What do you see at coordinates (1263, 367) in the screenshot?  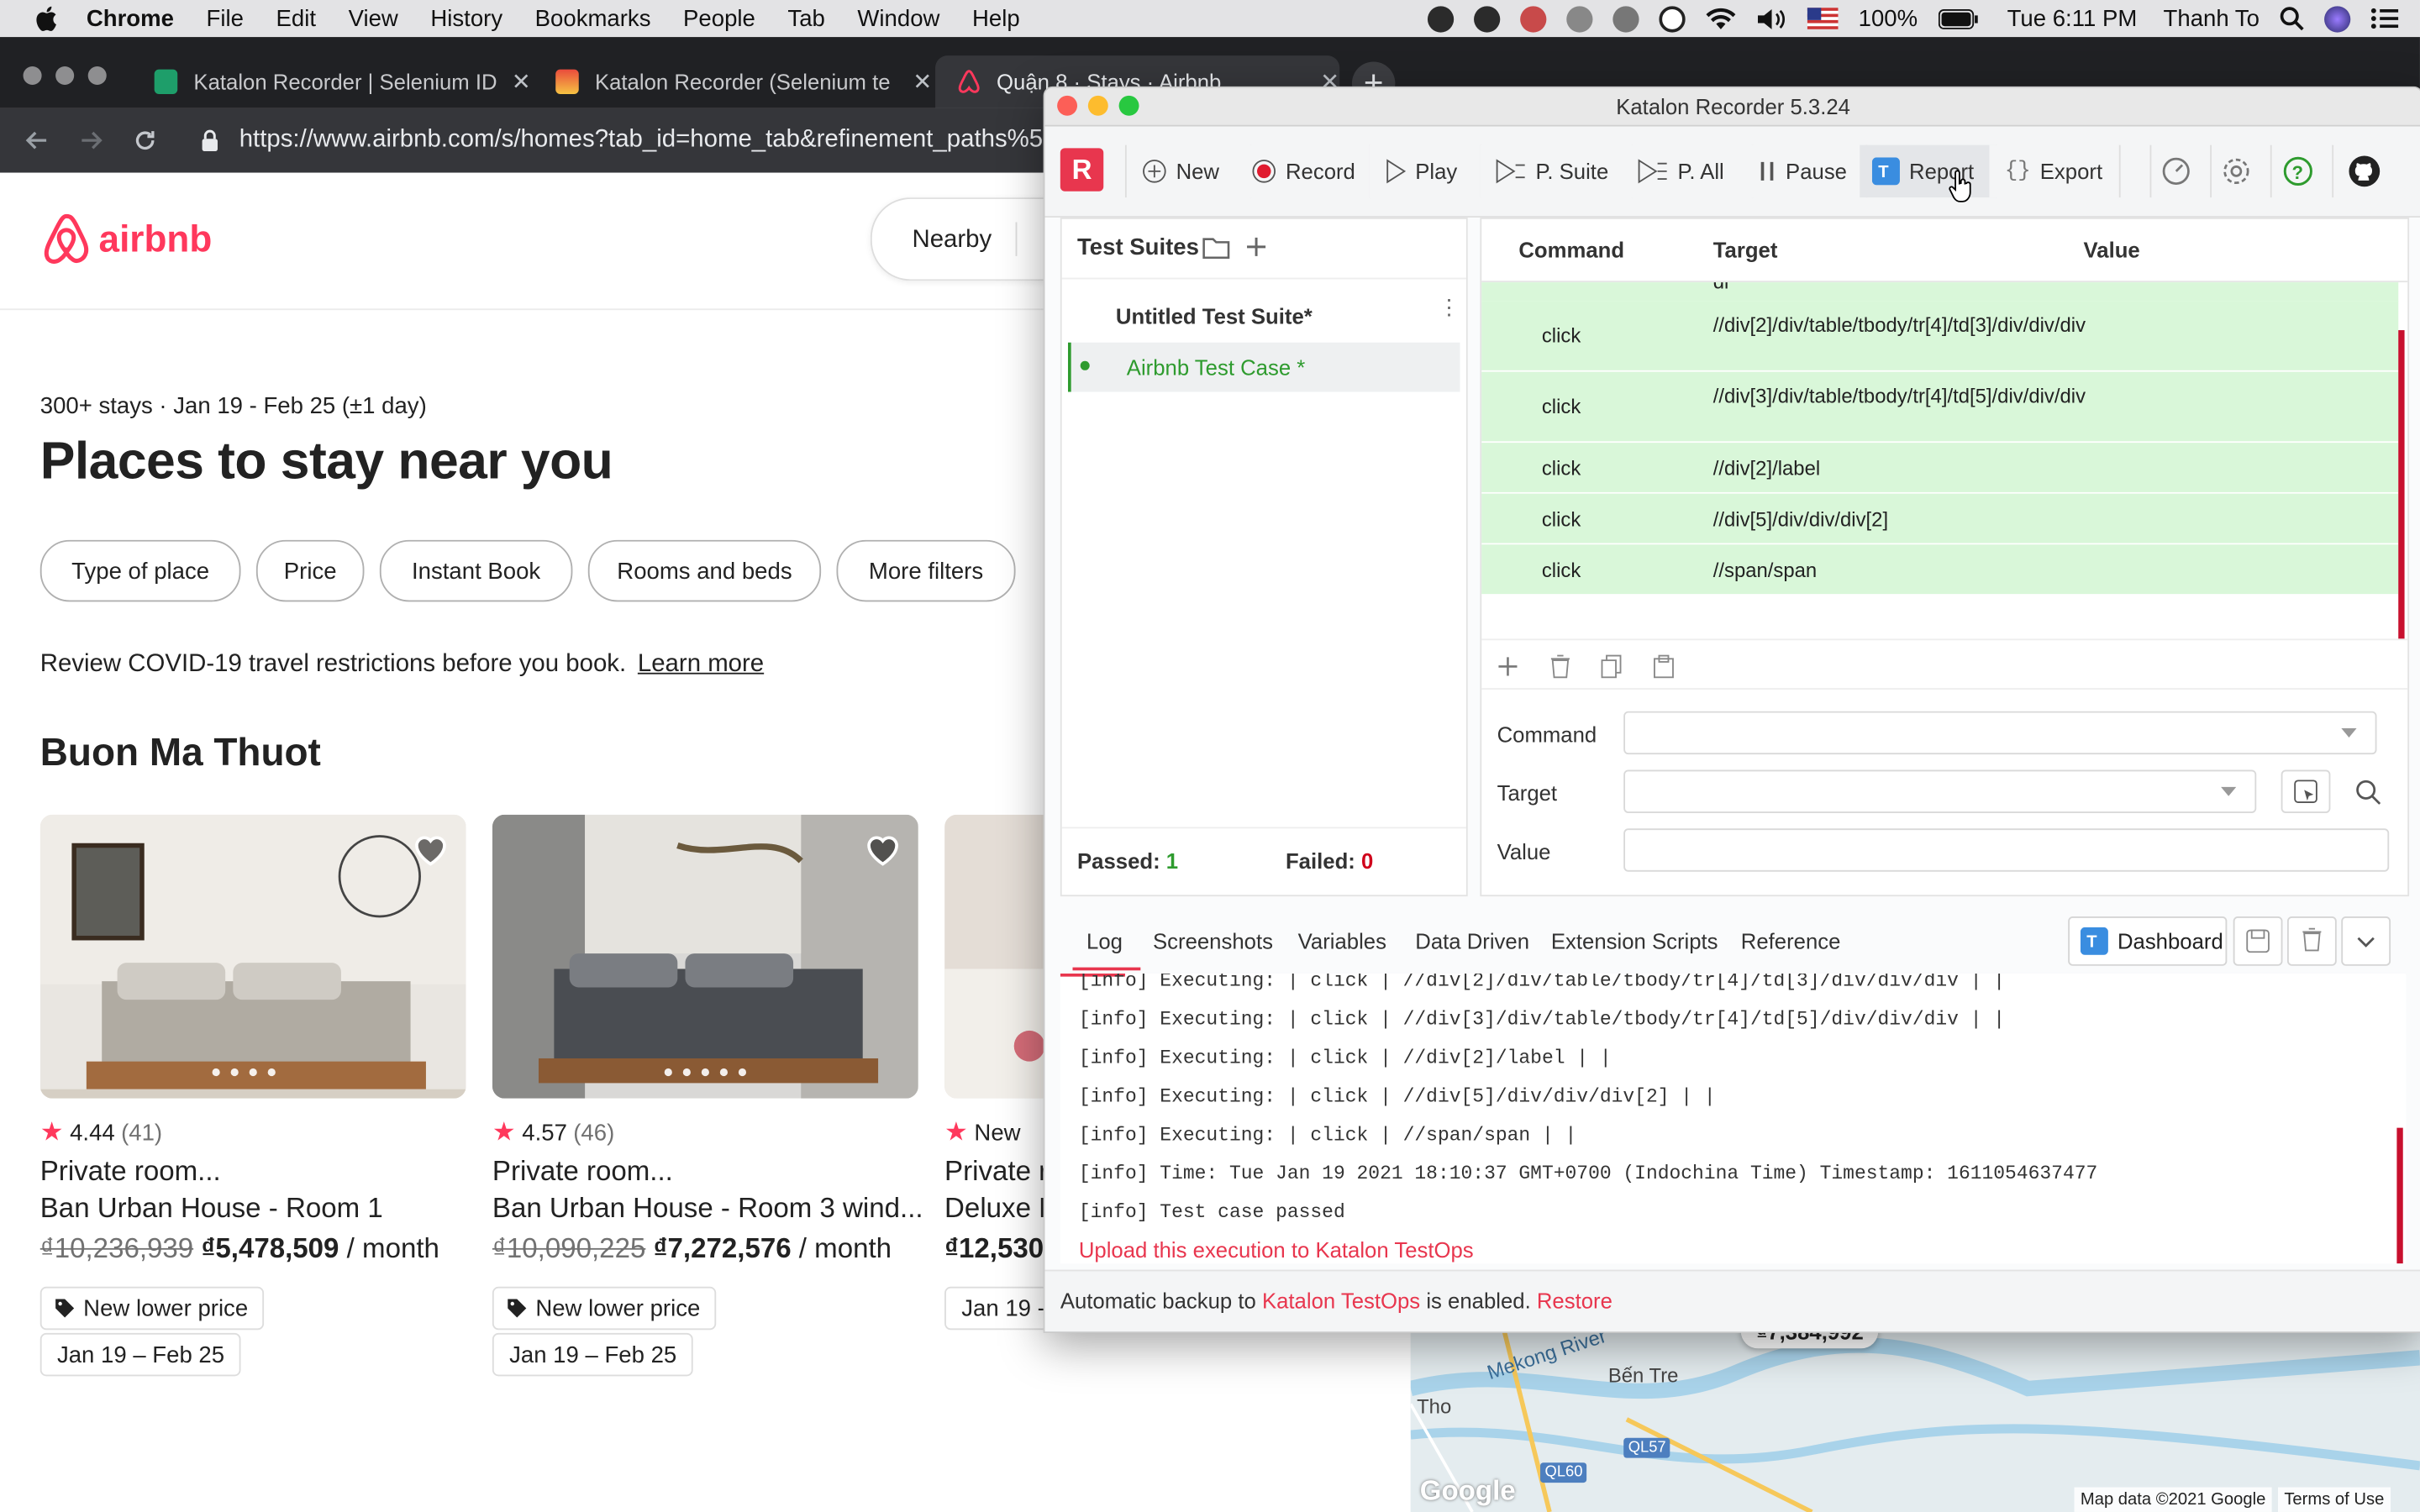 I see `test-case-item: Airbnb Test Case *` at bounding box center [1263, 367].